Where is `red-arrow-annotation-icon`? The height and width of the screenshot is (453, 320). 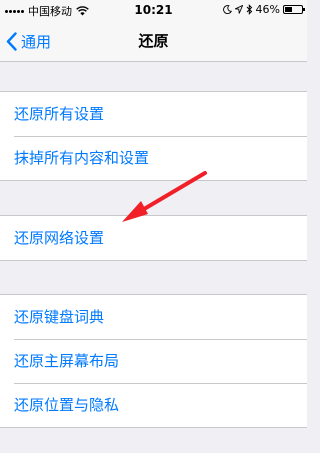 red-arrow-annotation-icon is located at coordinates (164, 196).